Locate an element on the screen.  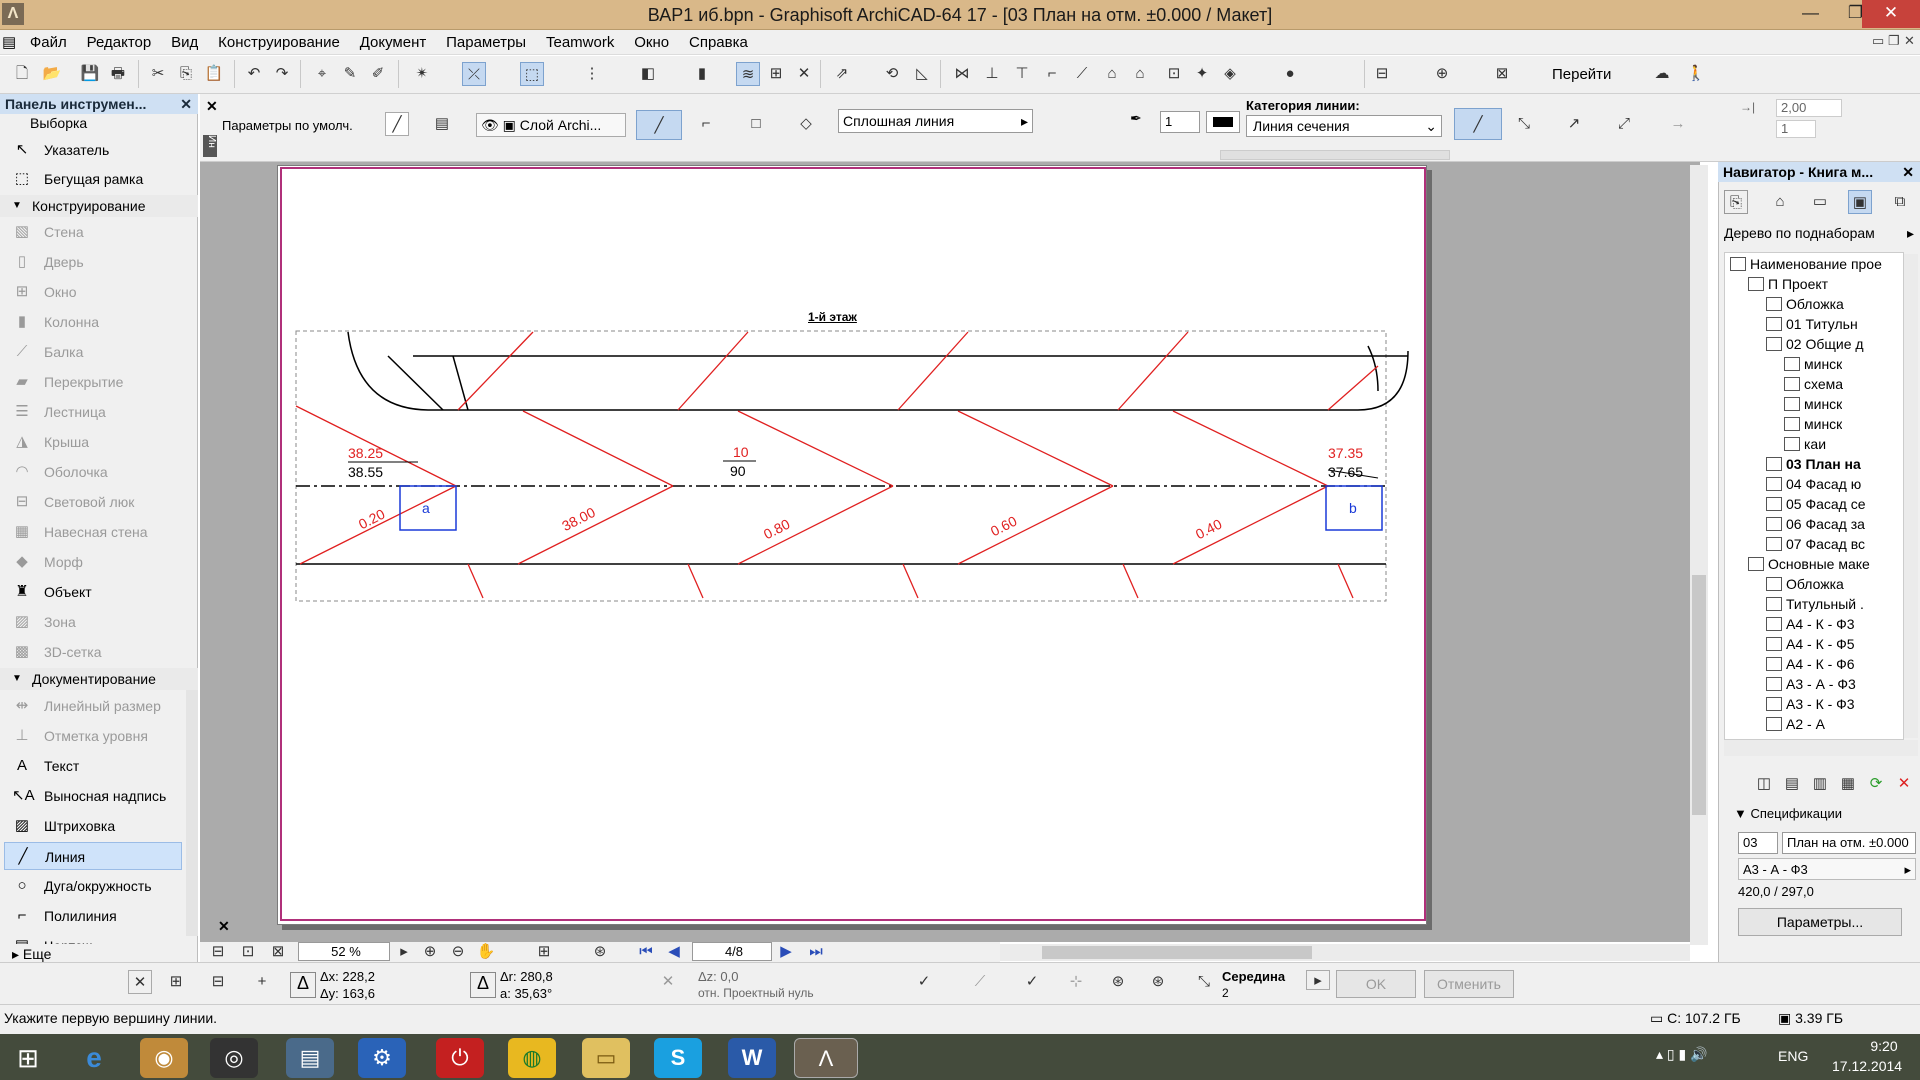
tool-doc-item: ⊥ Отметка уровня is located at coordinates (93, 736).